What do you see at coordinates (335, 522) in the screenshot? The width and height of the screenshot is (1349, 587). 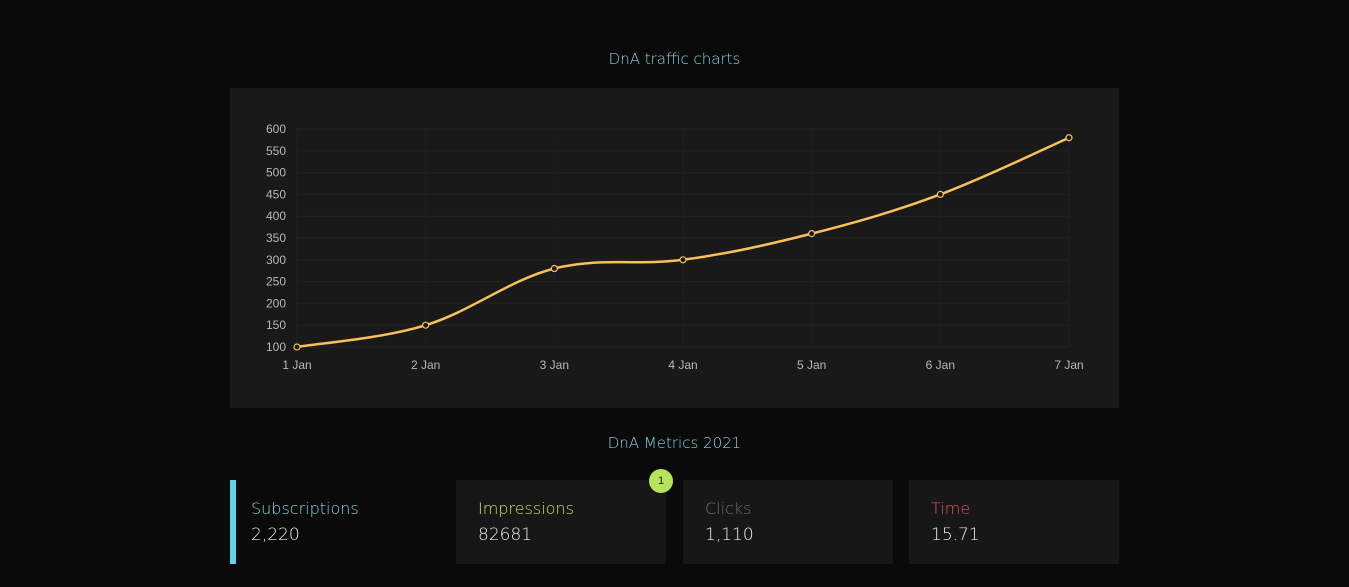 I see `metric-card-subscriptions: Subscriptions 2,220` at bounding box center [335, 522].